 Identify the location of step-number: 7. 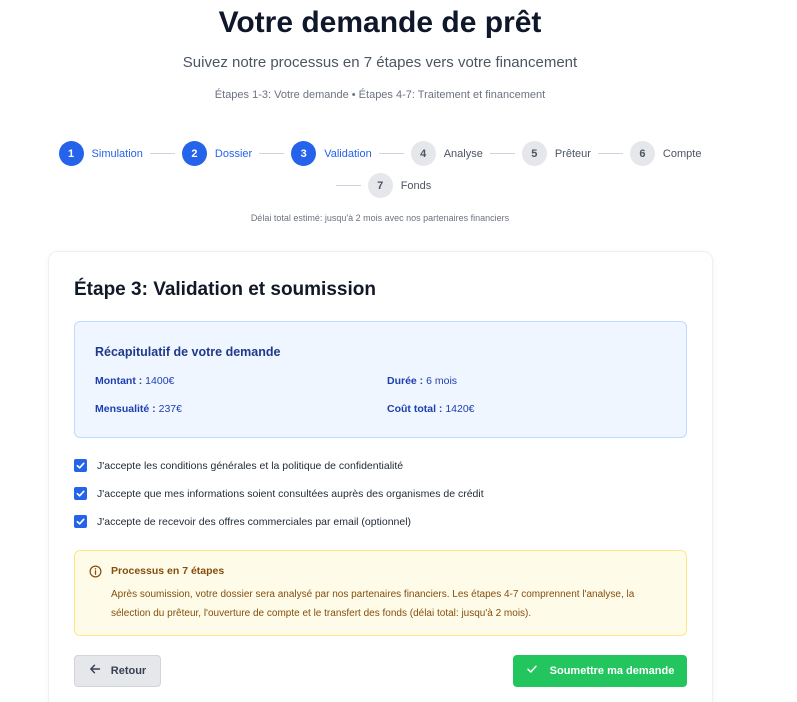
(380, 185).